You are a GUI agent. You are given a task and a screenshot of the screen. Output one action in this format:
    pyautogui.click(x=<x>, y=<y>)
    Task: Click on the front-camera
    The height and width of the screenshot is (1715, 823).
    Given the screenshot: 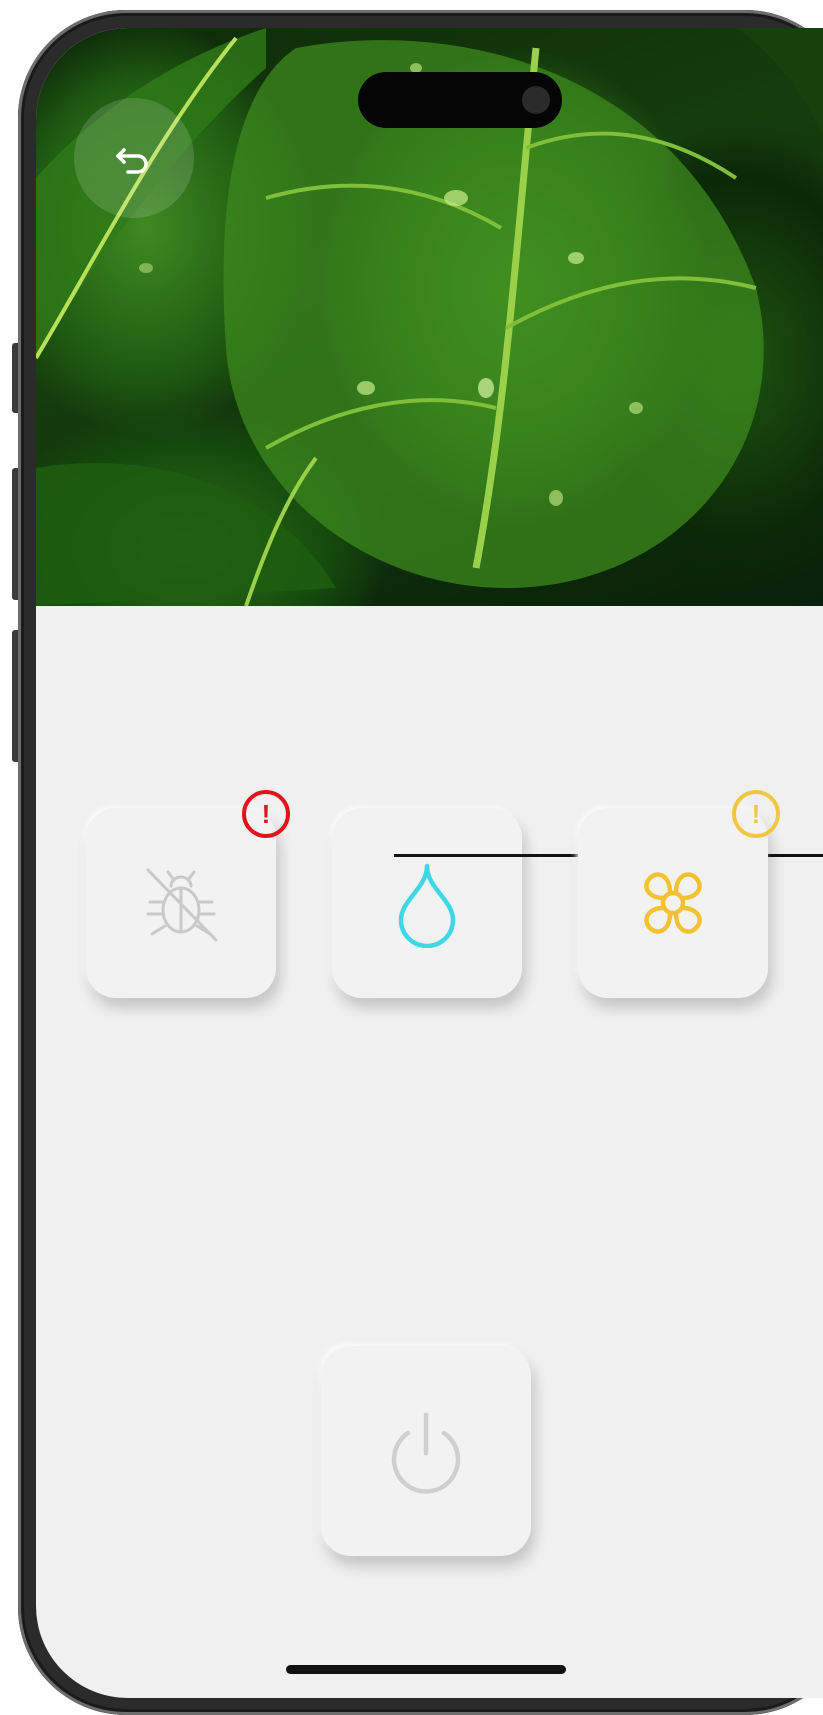 What is the action you would take?
    pyautogui.click(x=536, y=100)
    